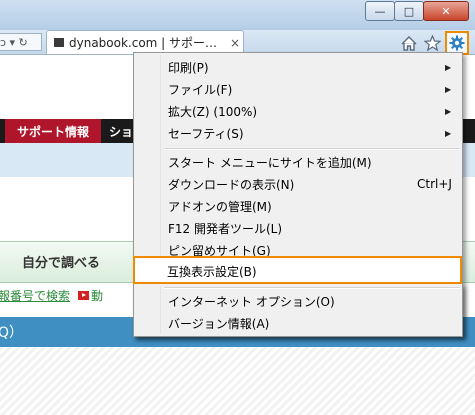 The image size is (475, 415). I want to click on menu-item-label: アドオンの管理(M), so click(220, 206).